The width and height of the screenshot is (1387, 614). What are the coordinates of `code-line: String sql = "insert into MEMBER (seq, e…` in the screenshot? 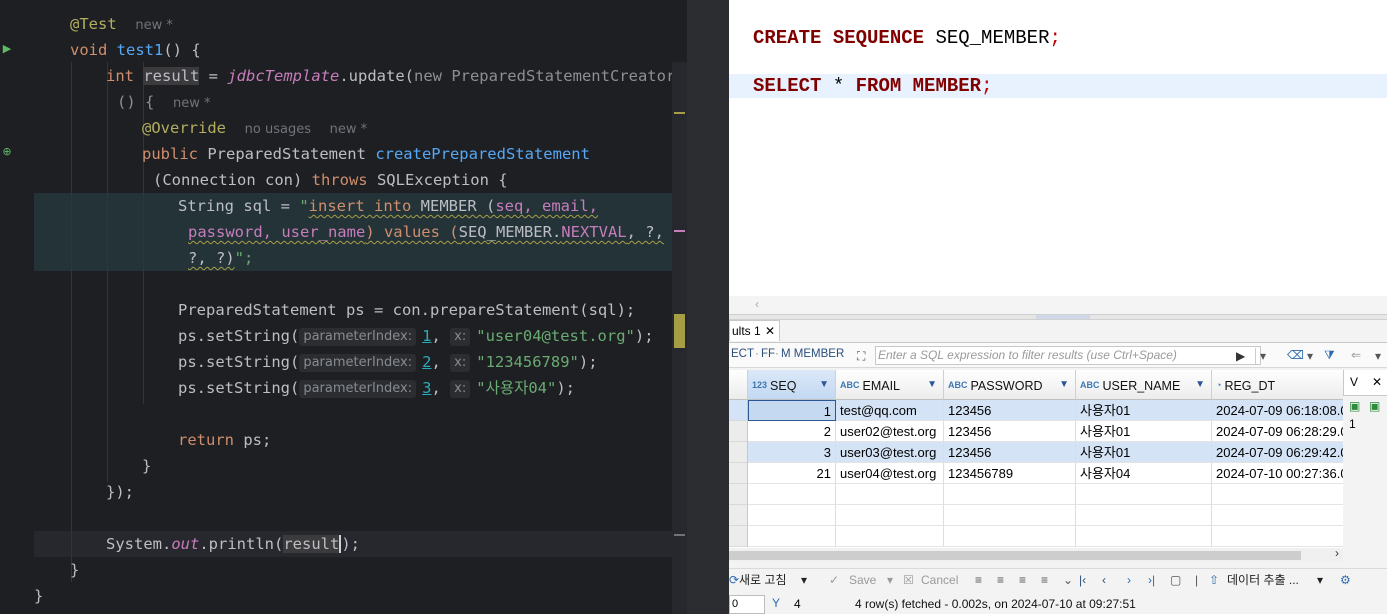 It's located at (360, 206).